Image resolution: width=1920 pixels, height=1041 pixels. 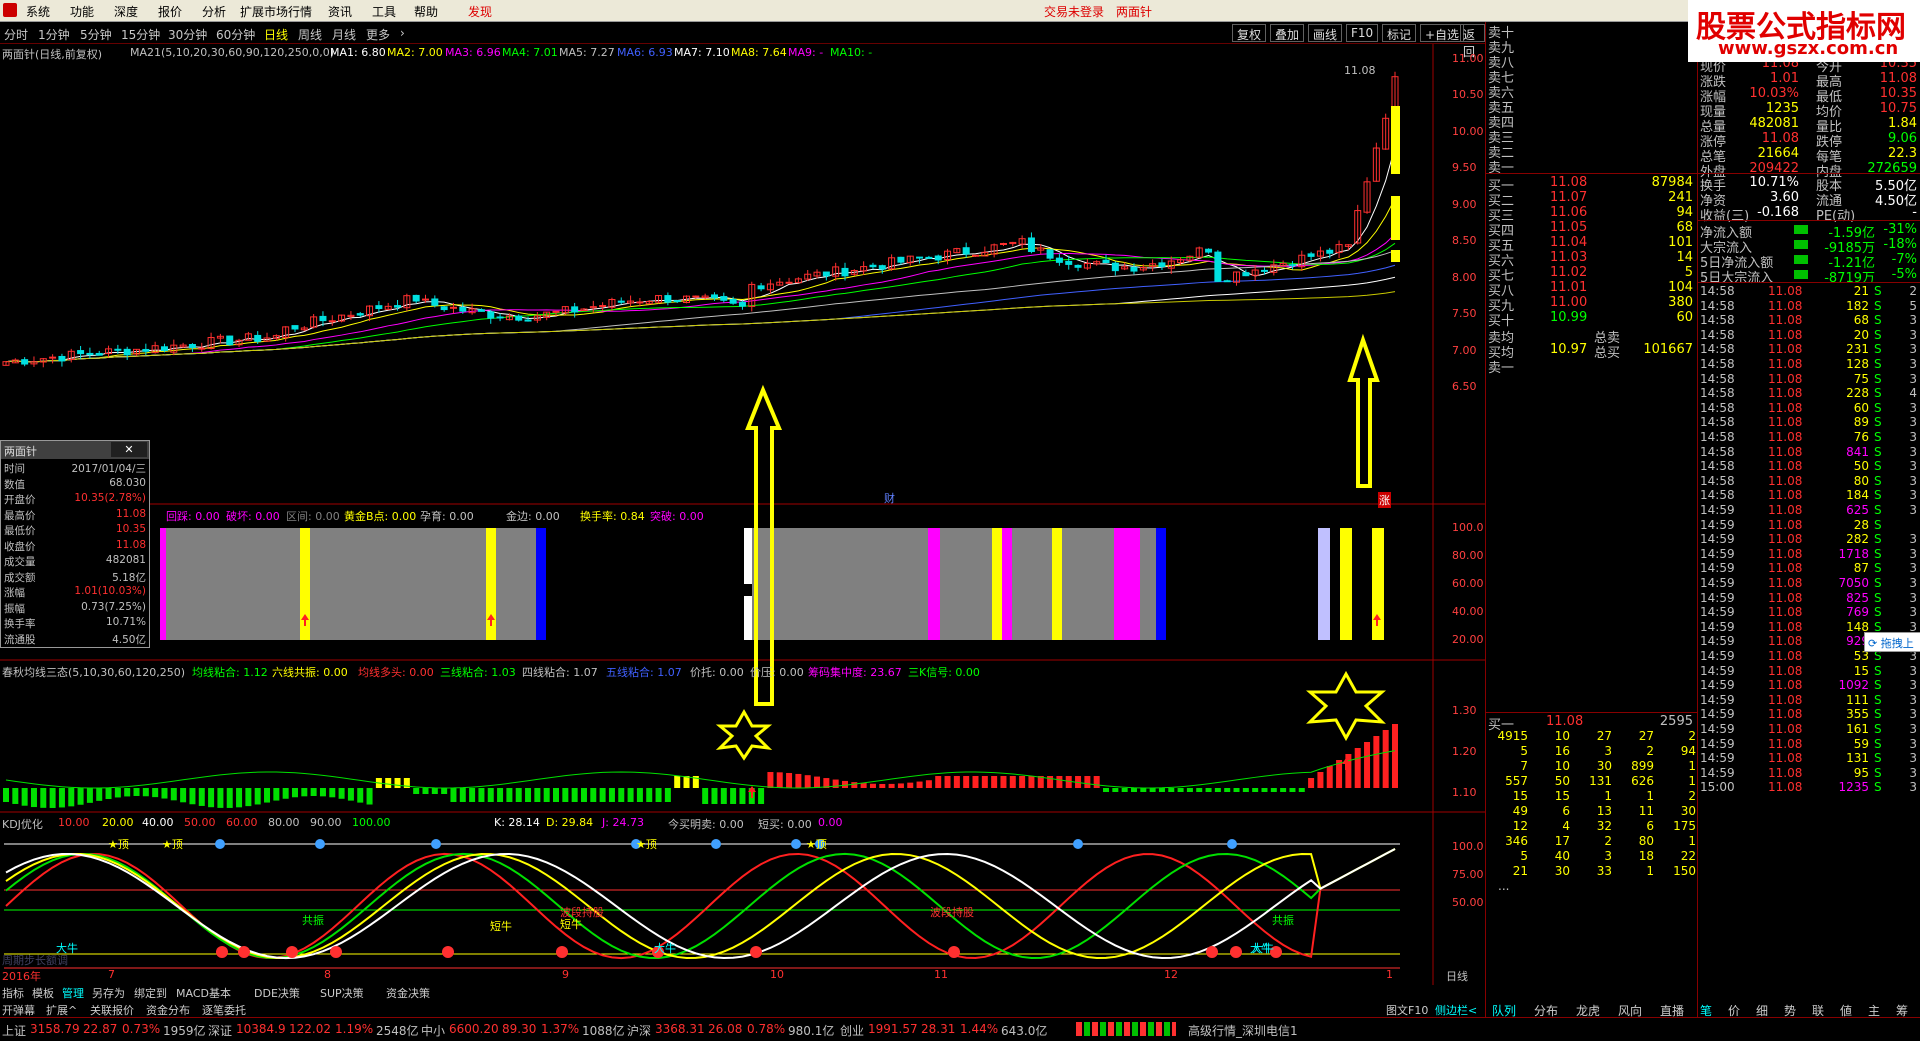 I want to click on period-timeshare: 分时, so click(x=16, y=34).